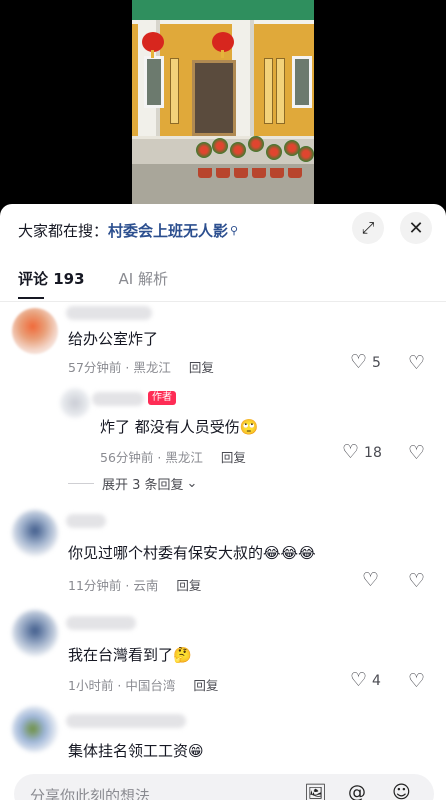  I want to click on emoji: 😂😂😂, so click(289, 553).